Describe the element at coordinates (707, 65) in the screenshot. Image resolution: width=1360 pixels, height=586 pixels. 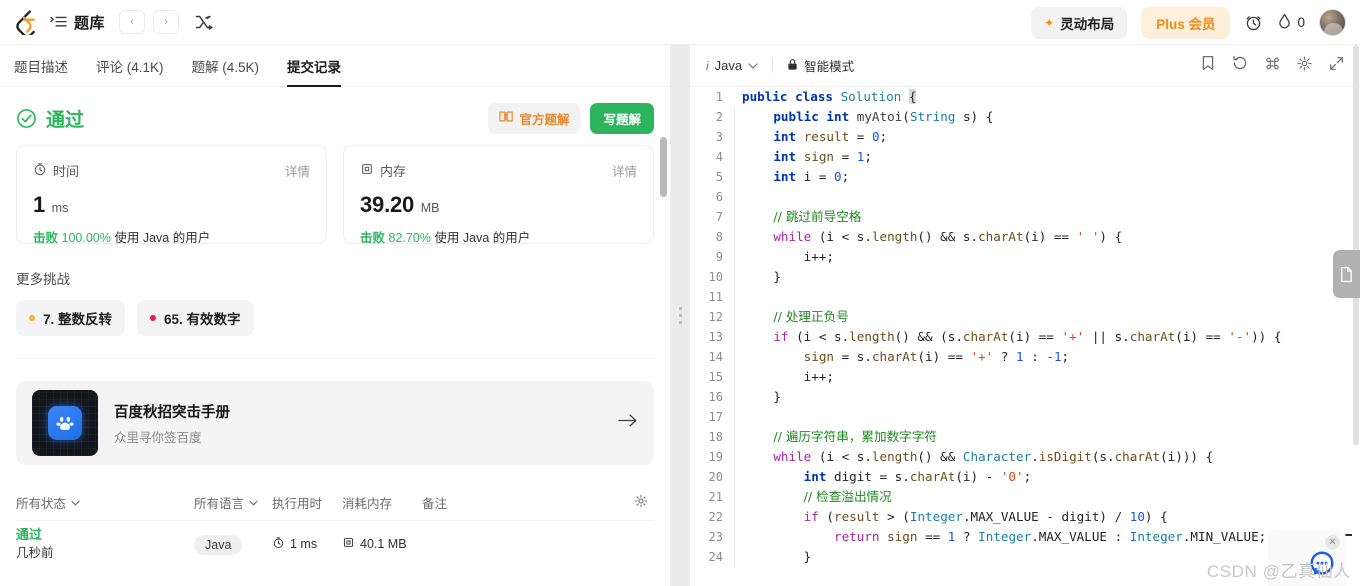
I see `info-icon: i` at that location.